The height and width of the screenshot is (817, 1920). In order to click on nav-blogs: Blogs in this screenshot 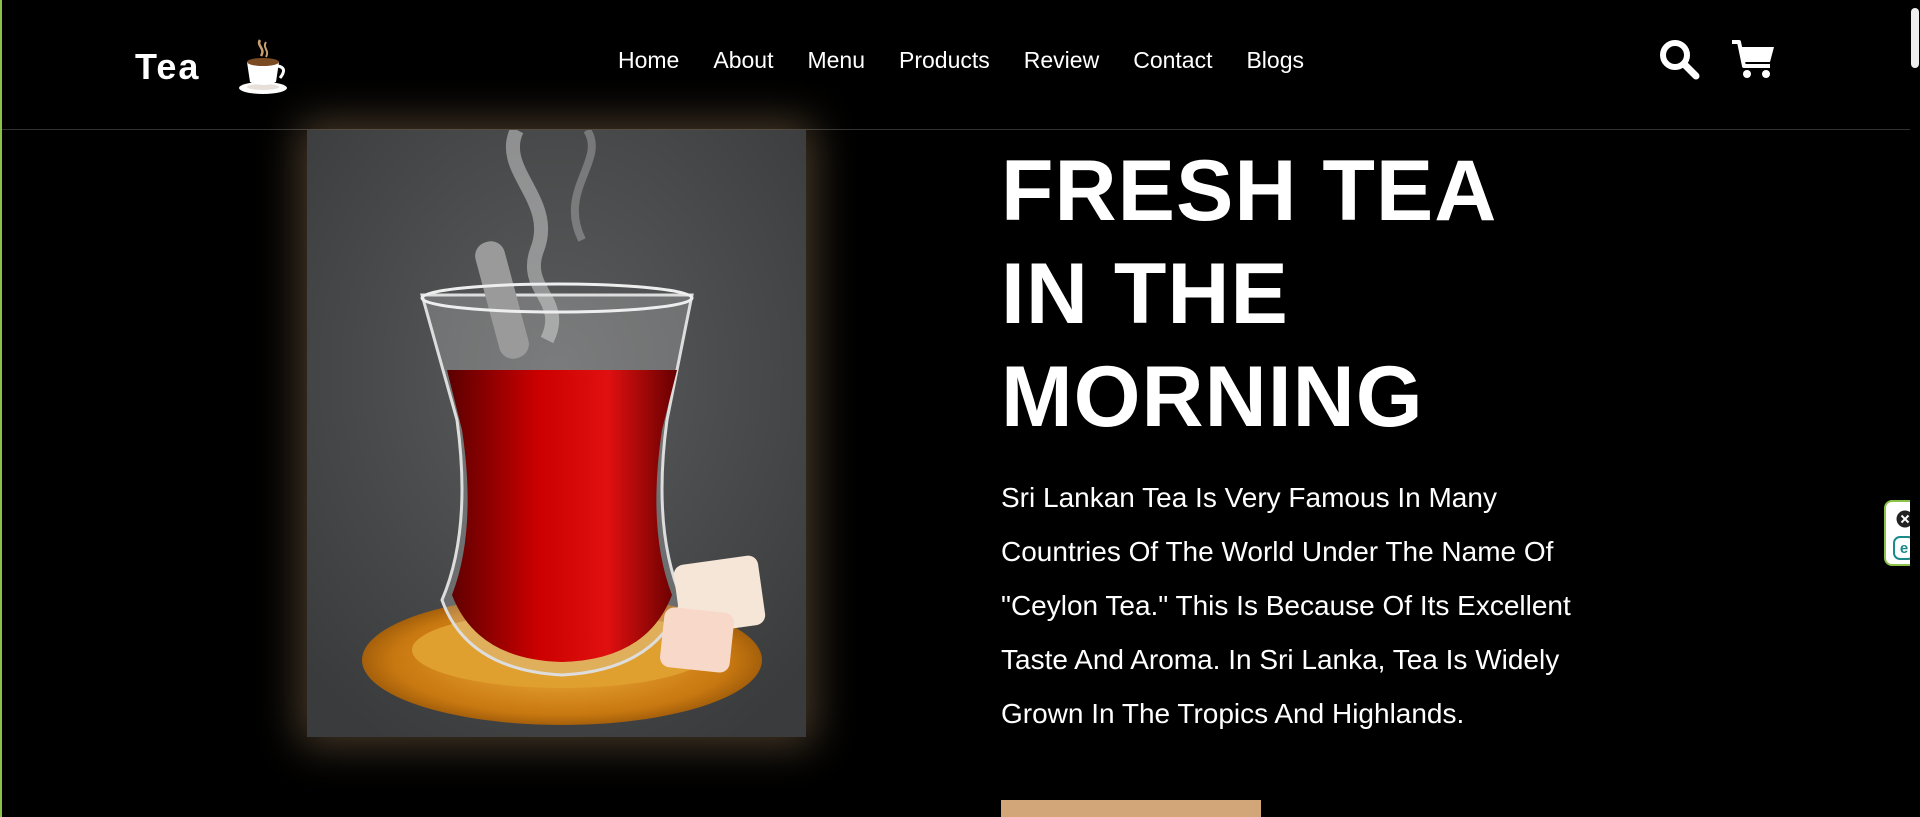, I will do `click(1275, 60)`.